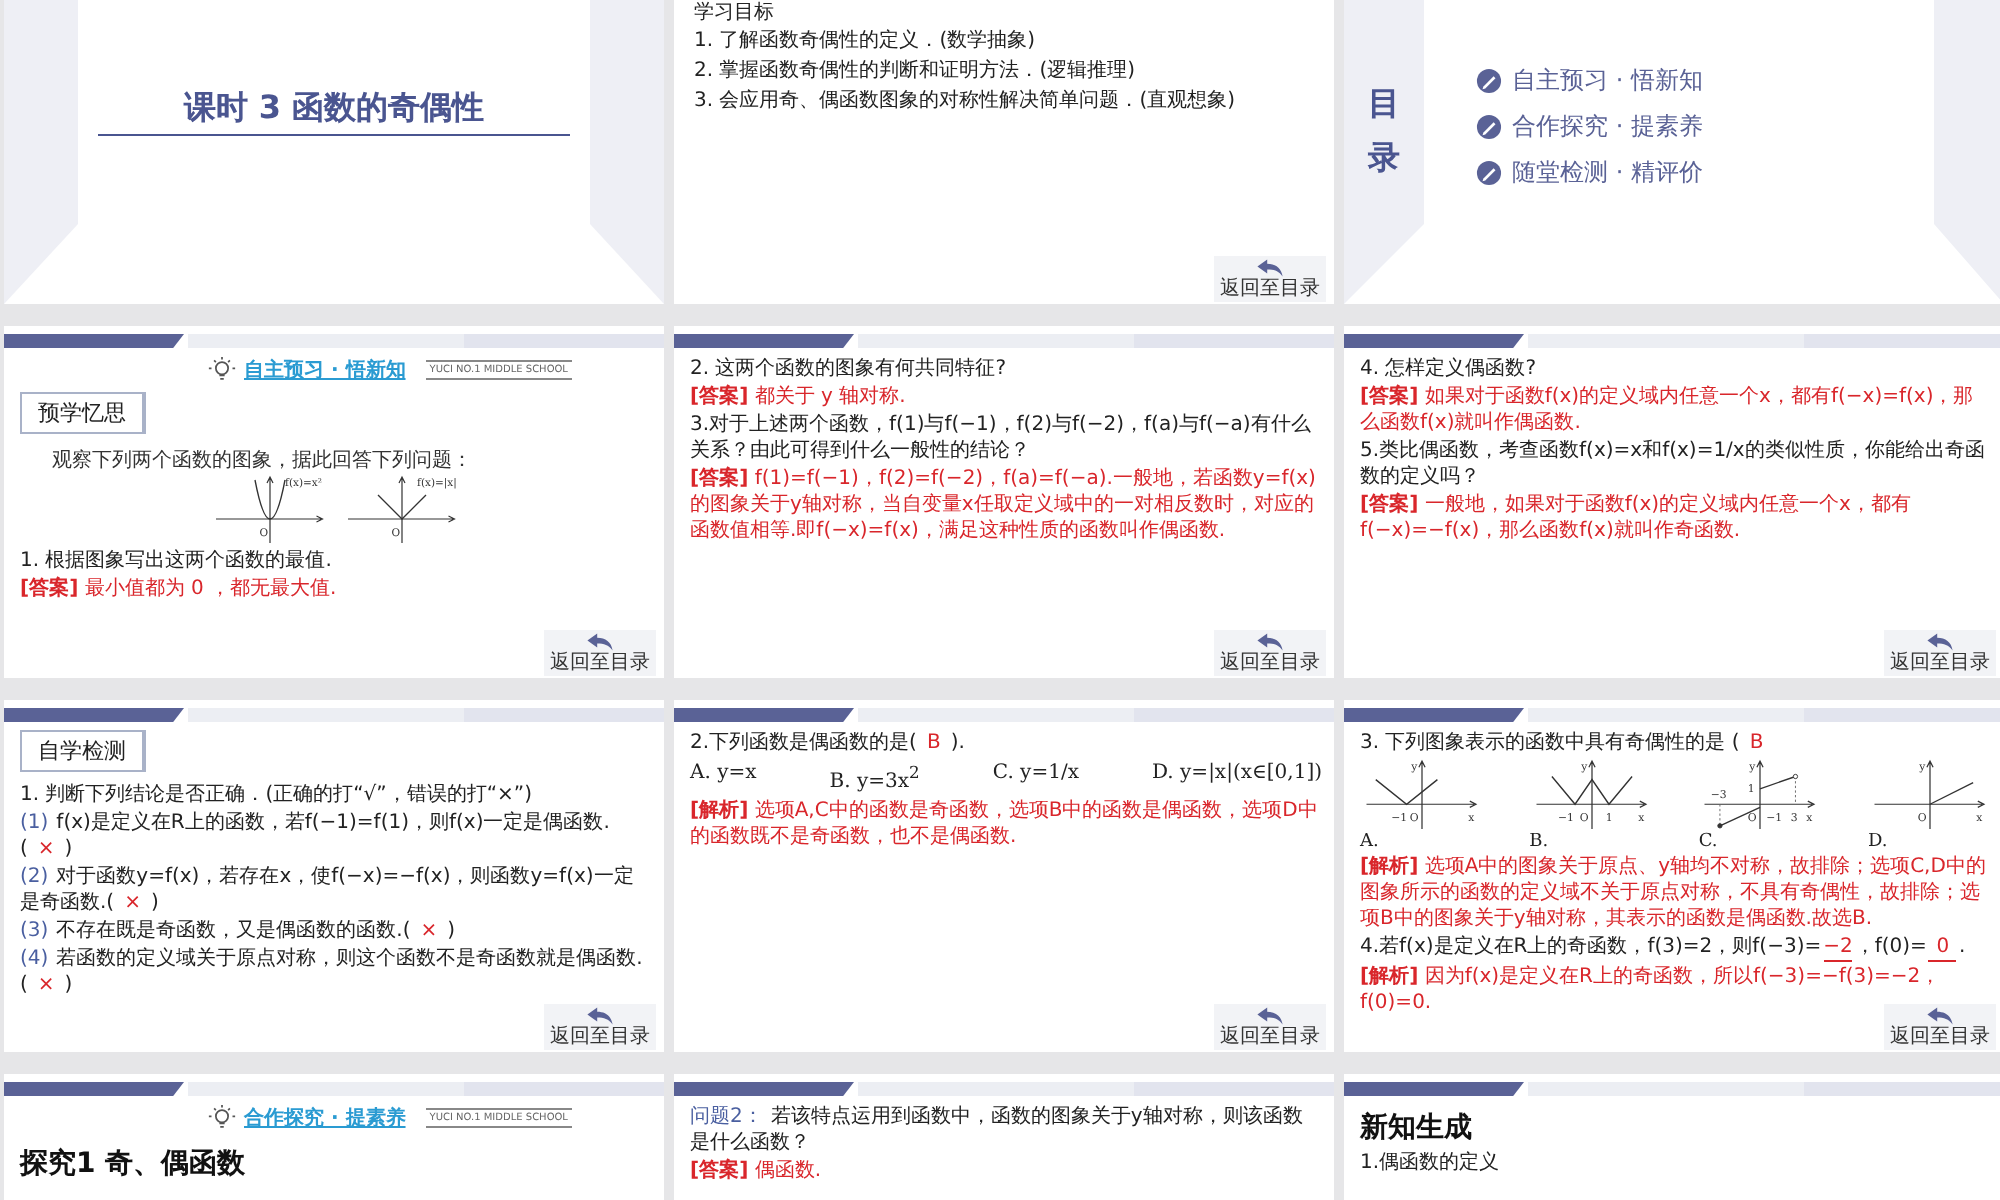  Describe the element at coordinates (1636, 518) in the screenshot. I see `answer-text: [答案] 一般地，如果对于函数f(x)的定义域内任意一个x，都有f(−x)=−f(x)，那么函数f(x)就叫作奇函数.` at that location.